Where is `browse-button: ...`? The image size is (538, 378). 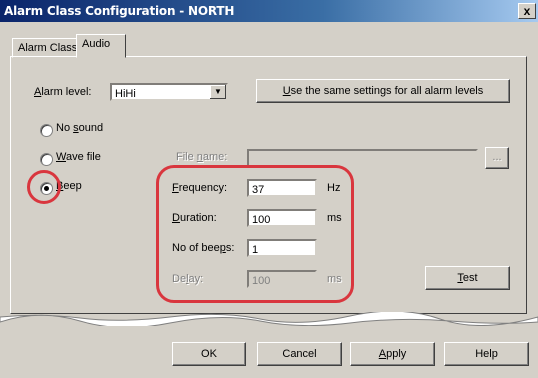 browse-button: ... is located at coordinates (497, 158).